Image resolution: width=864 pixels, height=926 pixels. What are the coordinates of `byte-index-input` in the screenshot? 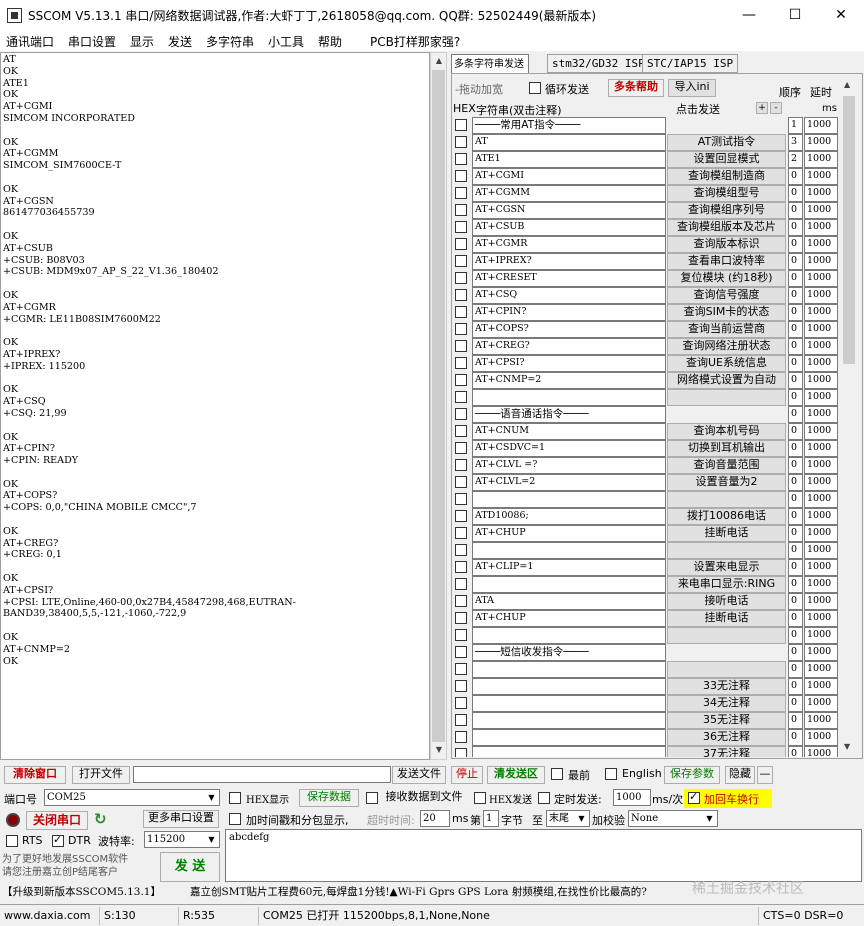 It's located at (491, 818).